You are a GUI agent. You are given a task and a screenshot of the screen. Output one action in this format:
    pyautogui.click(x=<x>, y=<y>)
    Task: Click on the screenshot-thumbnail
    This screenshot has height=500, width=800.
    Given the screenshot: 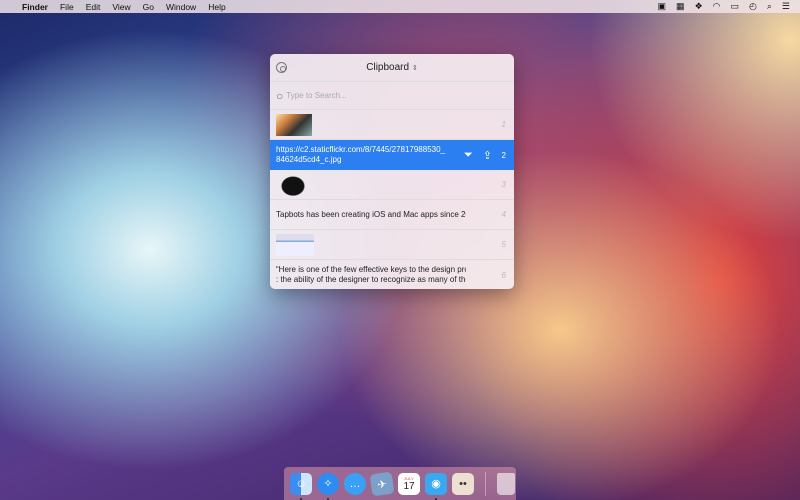 What is the action you would take?
    pyautogui.click(x=295, y=244)
    